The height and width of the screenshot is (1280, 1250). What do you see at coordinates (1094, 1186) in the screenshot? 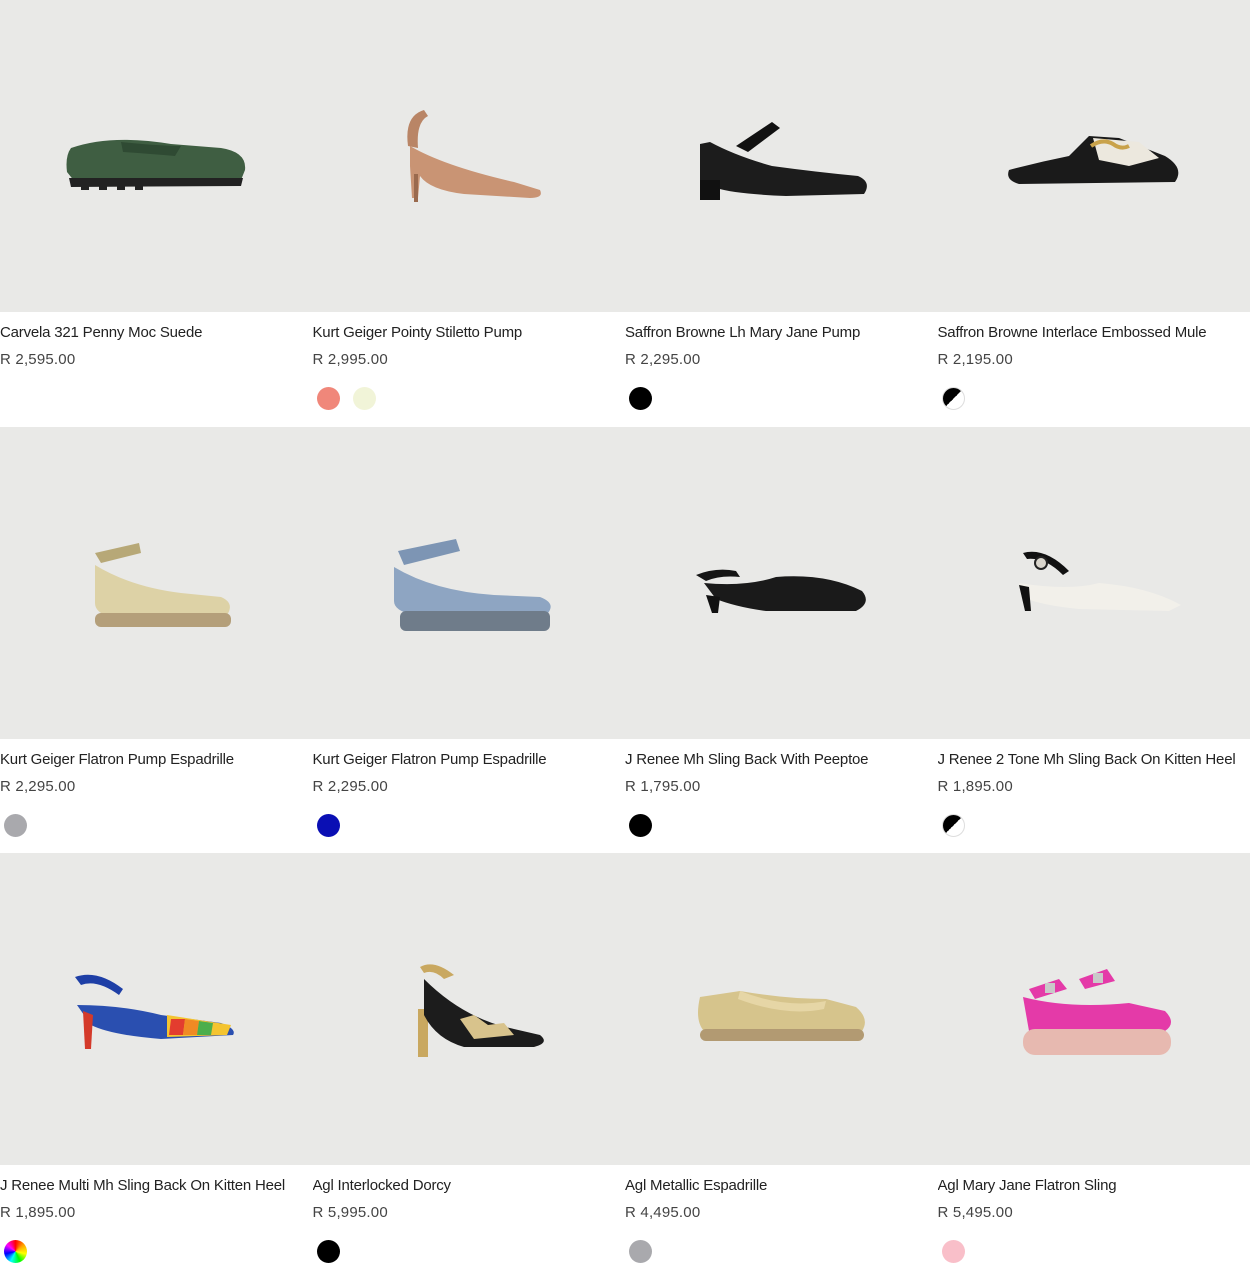
I see `product-name: Agl Mary Jane Flatron Sling` at bounding box center [1094, 1186].